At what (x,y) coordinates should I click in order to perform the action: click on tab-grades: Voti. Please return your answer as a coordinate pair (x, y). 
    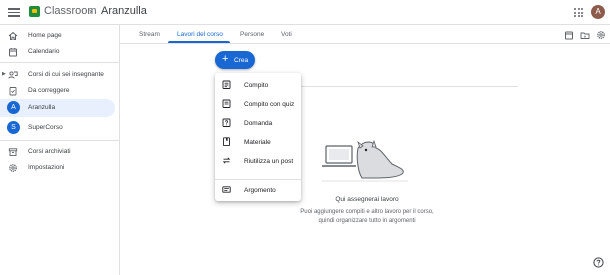
    Looking at the image, I should click on (286, 34).